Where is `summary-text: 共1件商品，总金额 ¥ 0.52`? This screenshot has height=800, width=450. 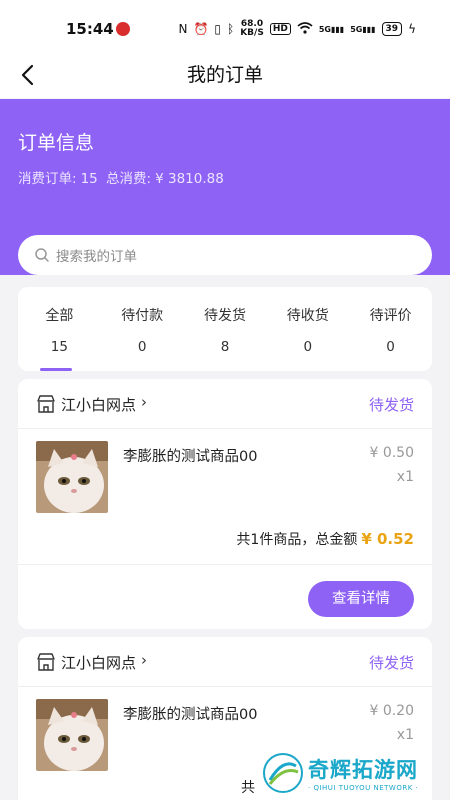 summary-text: 共1件商品，总金额 ¥ 0.52 is located at coordinates (325, 539).